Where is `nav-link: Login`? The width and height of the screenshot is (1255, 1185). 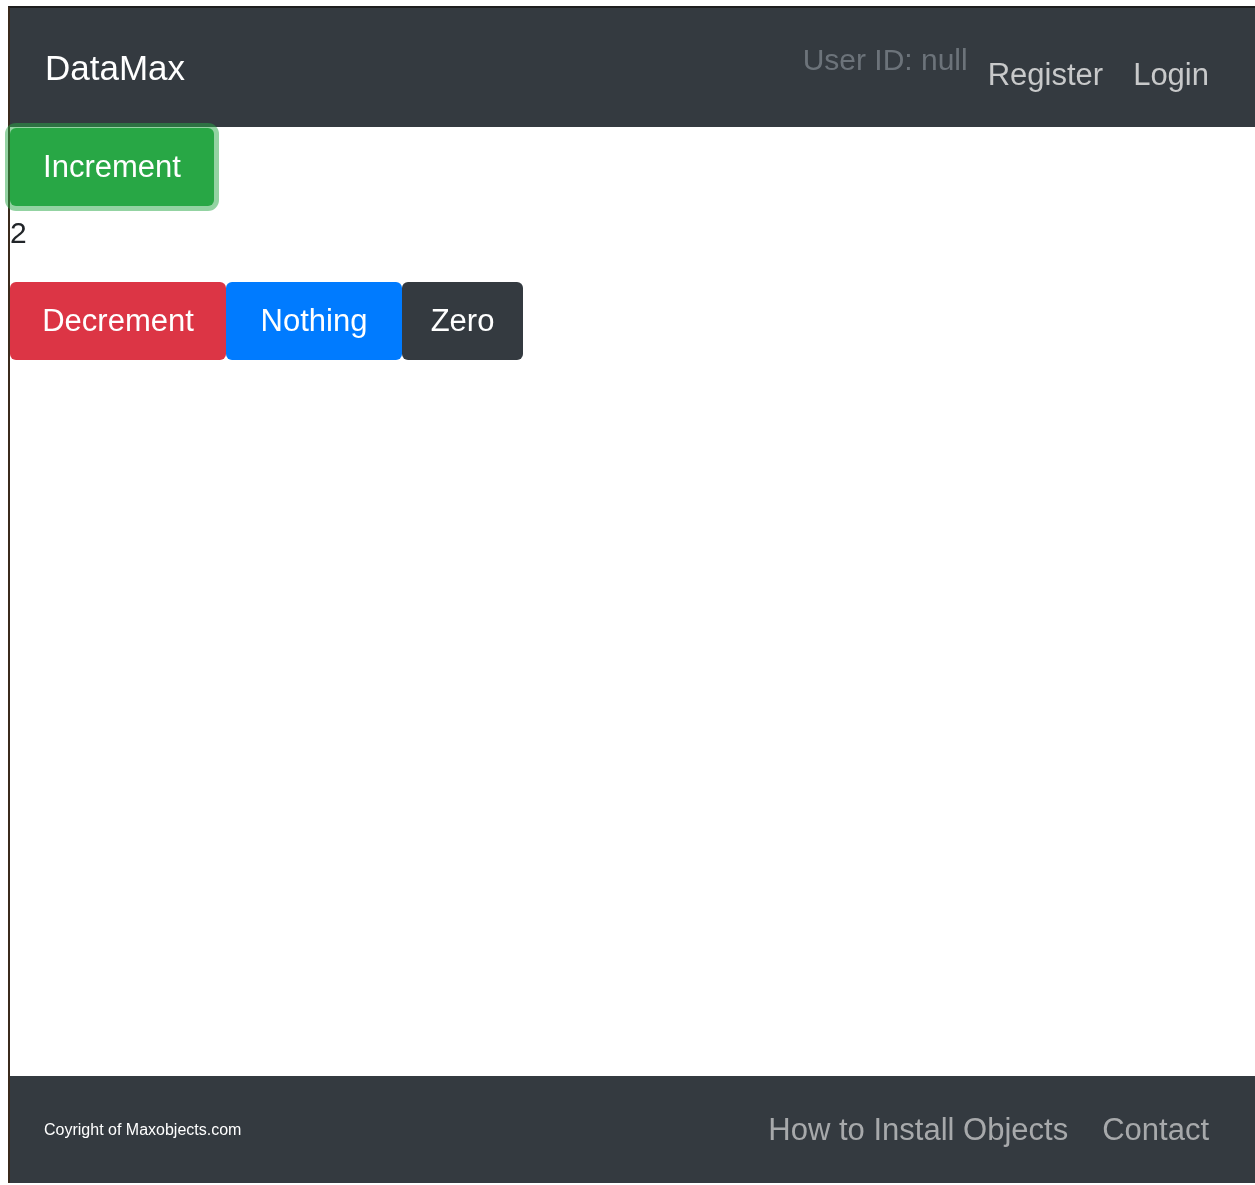
nav-link: Login is located at coordinates (1171, 74).